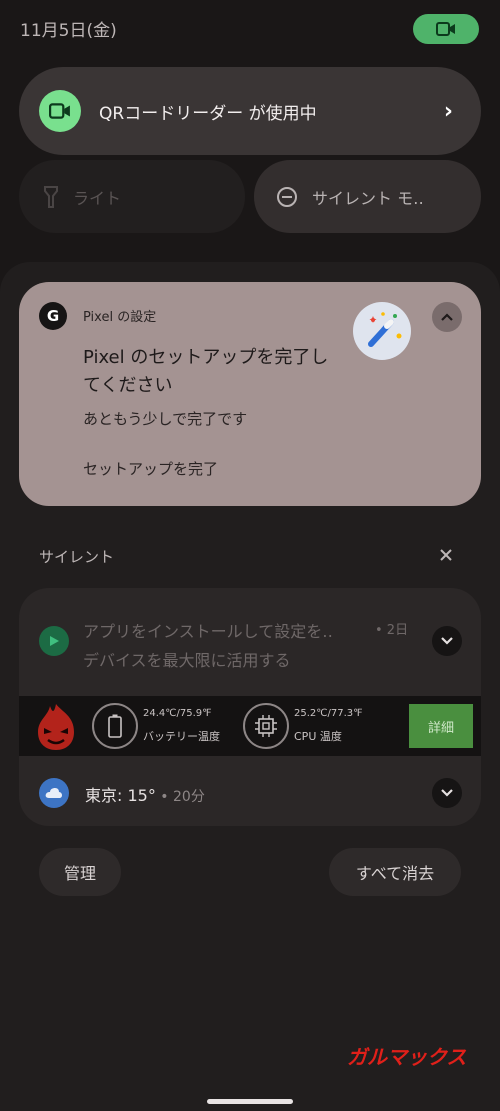 This screenshot has height=1111, width=500. I want to click on camera-in-use-card: QRコードリーダー が使用中 ›, so click(250, 111).